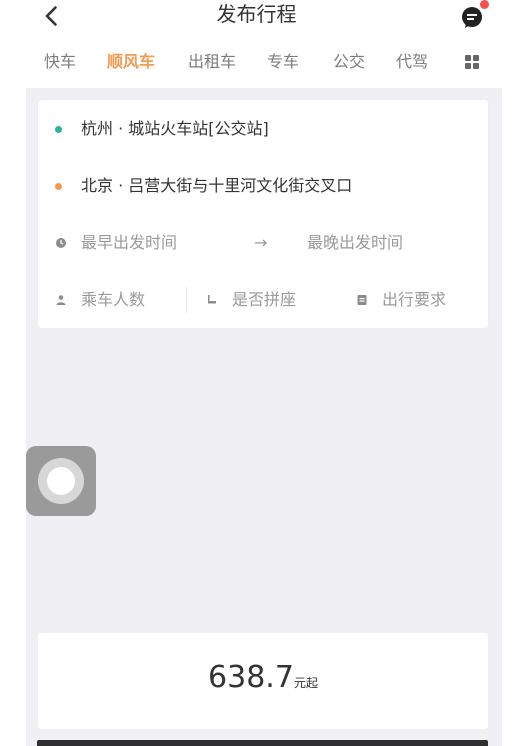 The width and height of the screenshot is (513, 746). Describe the element at coordinates (212, 62) in the screenshot. I see `tab-chuzuche: 出租车` at that location.